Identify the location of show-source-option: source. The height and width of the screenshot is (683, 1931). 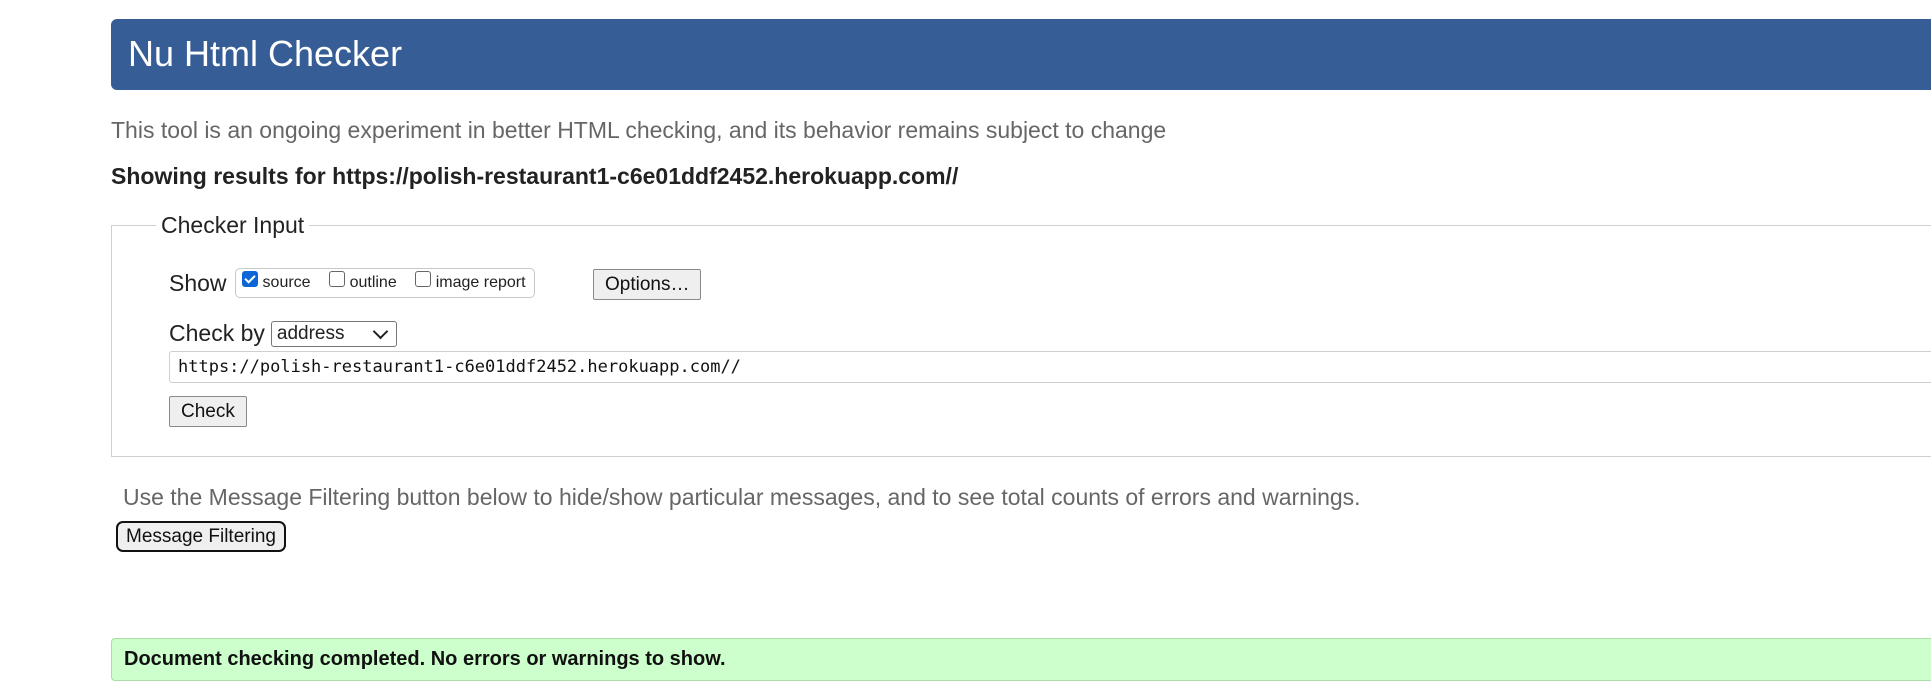
(276, 281).